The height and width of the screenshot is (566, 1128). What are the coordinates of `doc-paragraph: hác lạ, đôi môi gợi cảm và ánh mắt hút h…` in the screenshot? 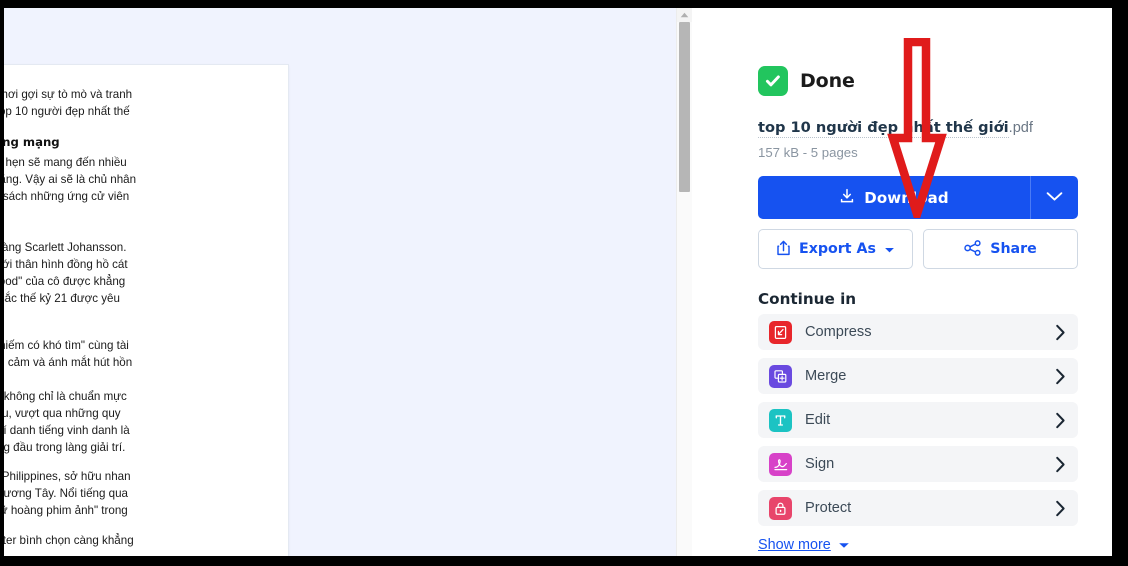 It's located at (68, 363).